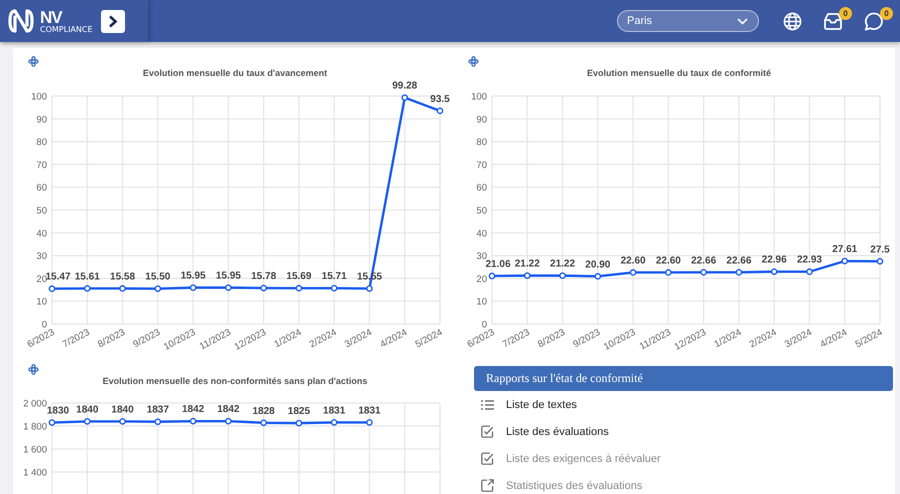  I want to click on logo-icon, so click(21, 21).